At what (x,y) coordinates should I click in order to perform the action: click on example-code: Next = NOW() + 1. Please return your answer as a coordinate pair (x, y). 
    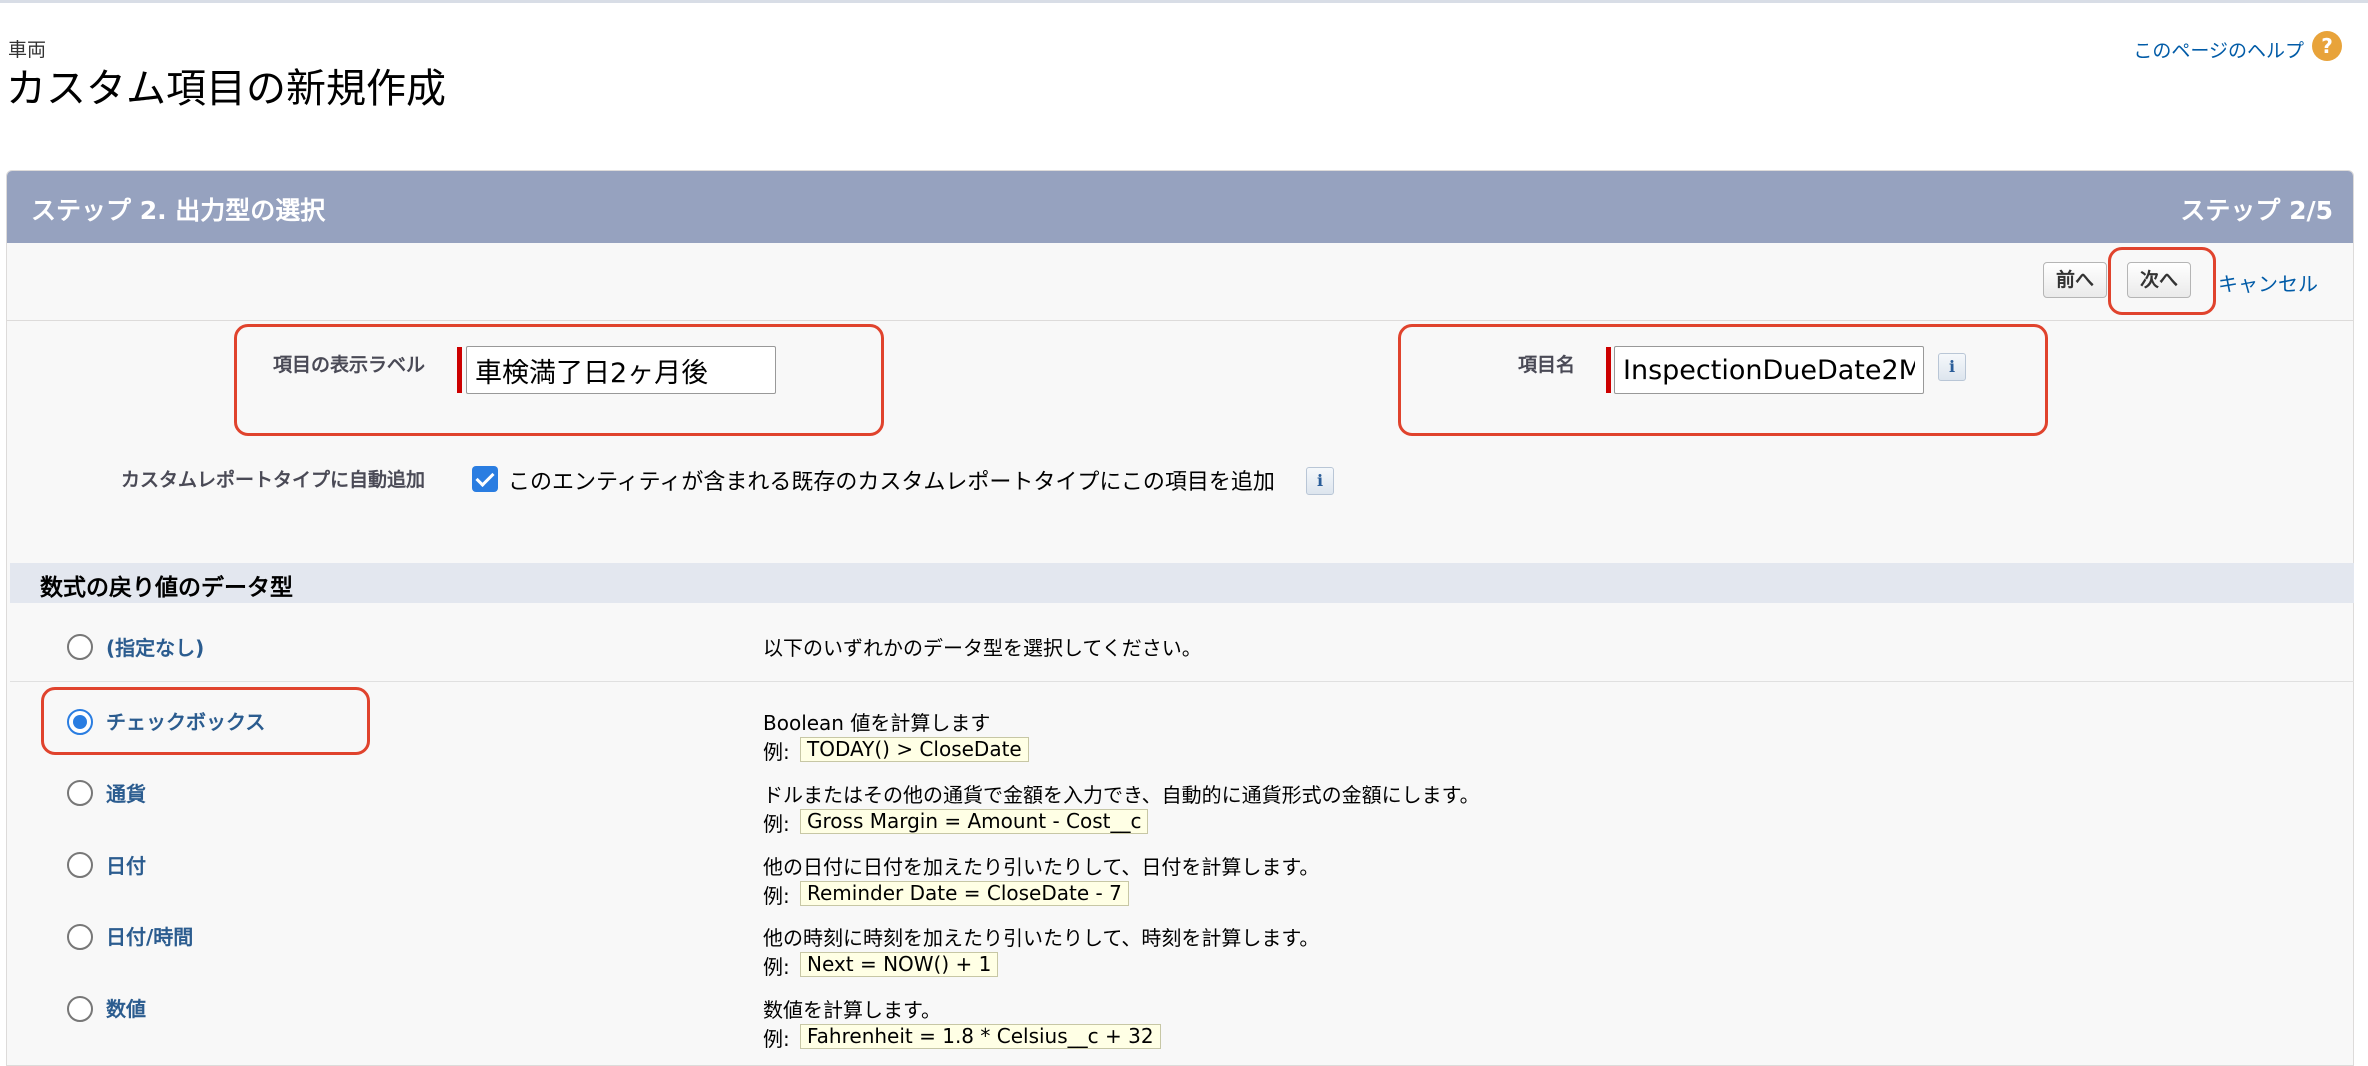
    Looking at the image, I should click on (899, 964).